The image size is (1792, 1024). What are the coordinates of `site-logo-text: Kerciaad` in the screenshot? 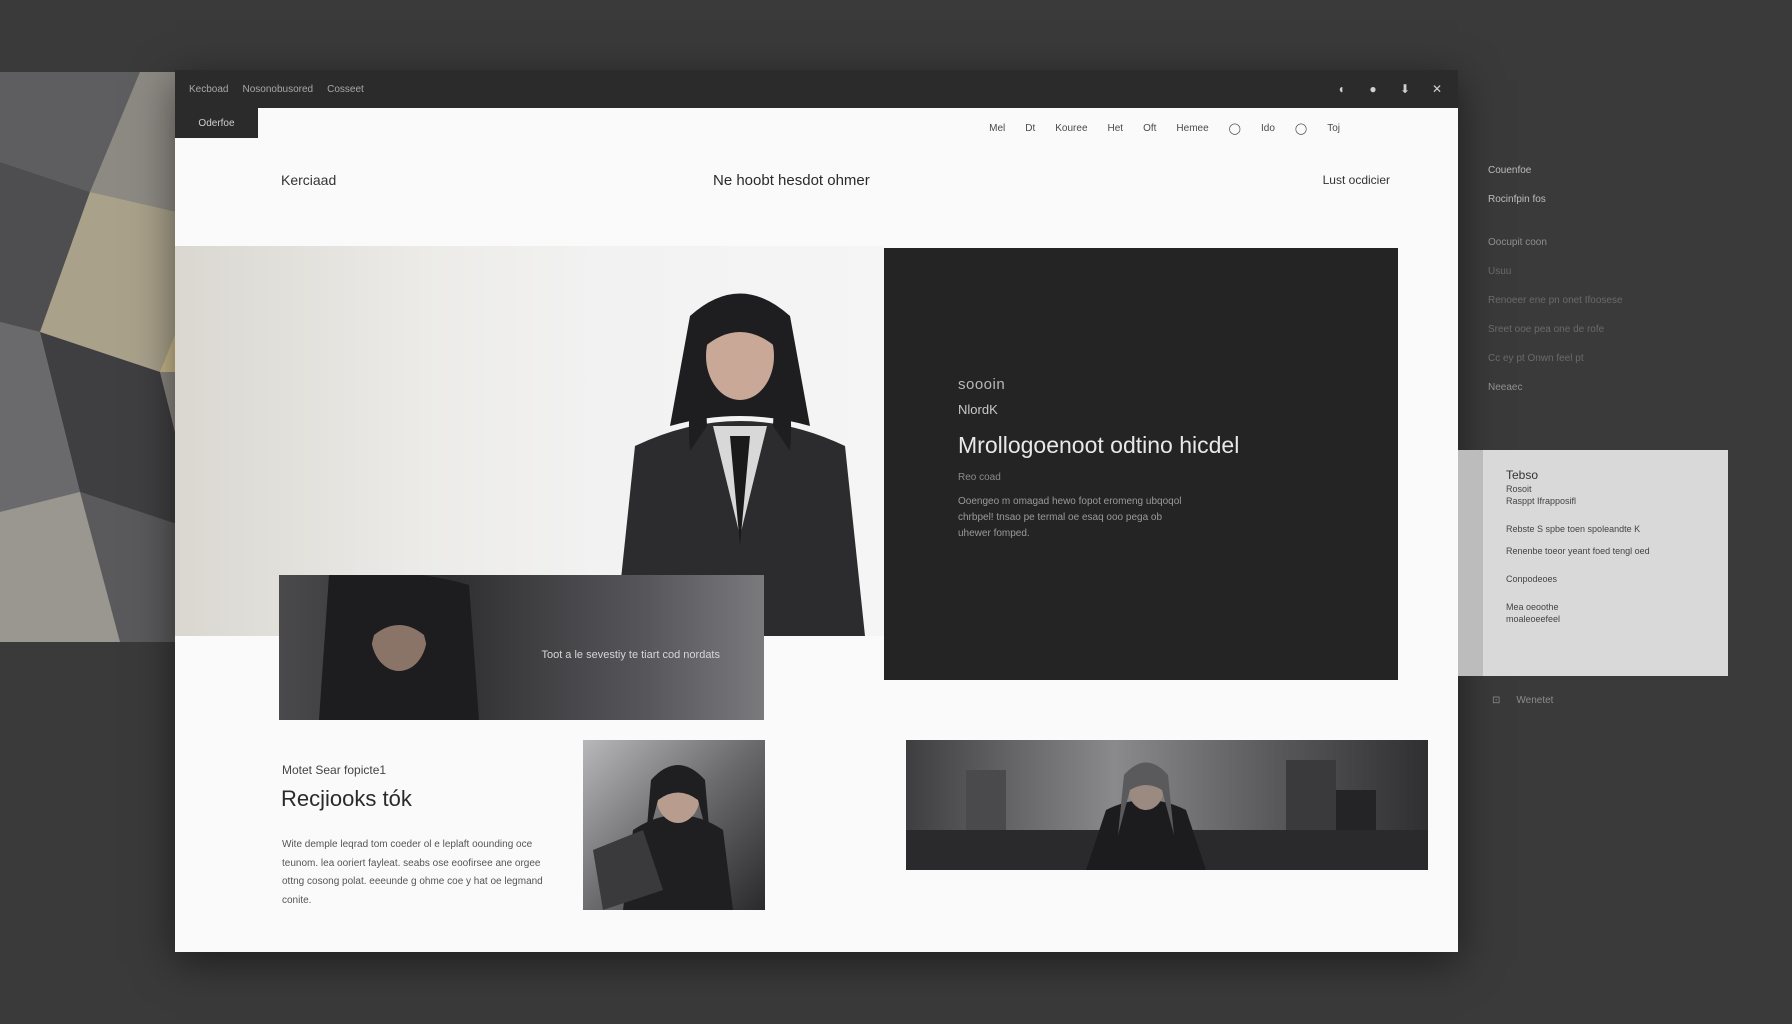 It's located at (308, 180).